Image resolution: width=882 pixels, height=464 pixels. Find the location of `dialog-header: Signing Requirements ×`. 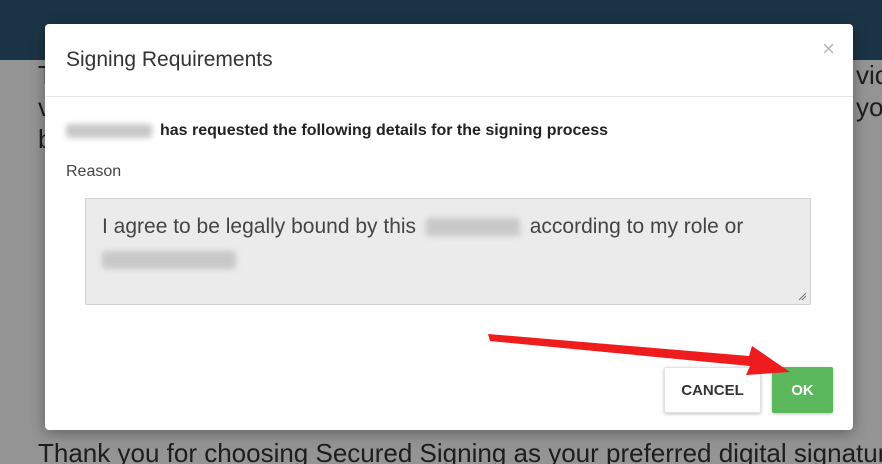

dialog-header: Signing Requirements × is located at coordinates (449, 60).